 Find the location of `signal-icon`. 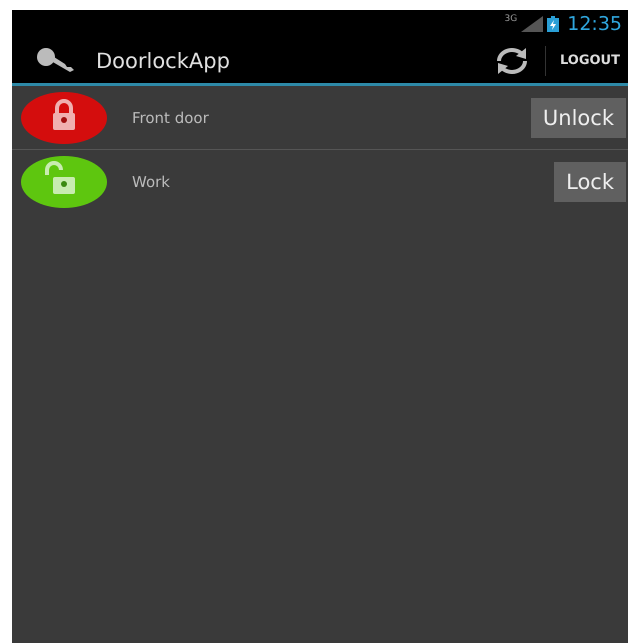

signal-icon is located at coordinates (532, 24).